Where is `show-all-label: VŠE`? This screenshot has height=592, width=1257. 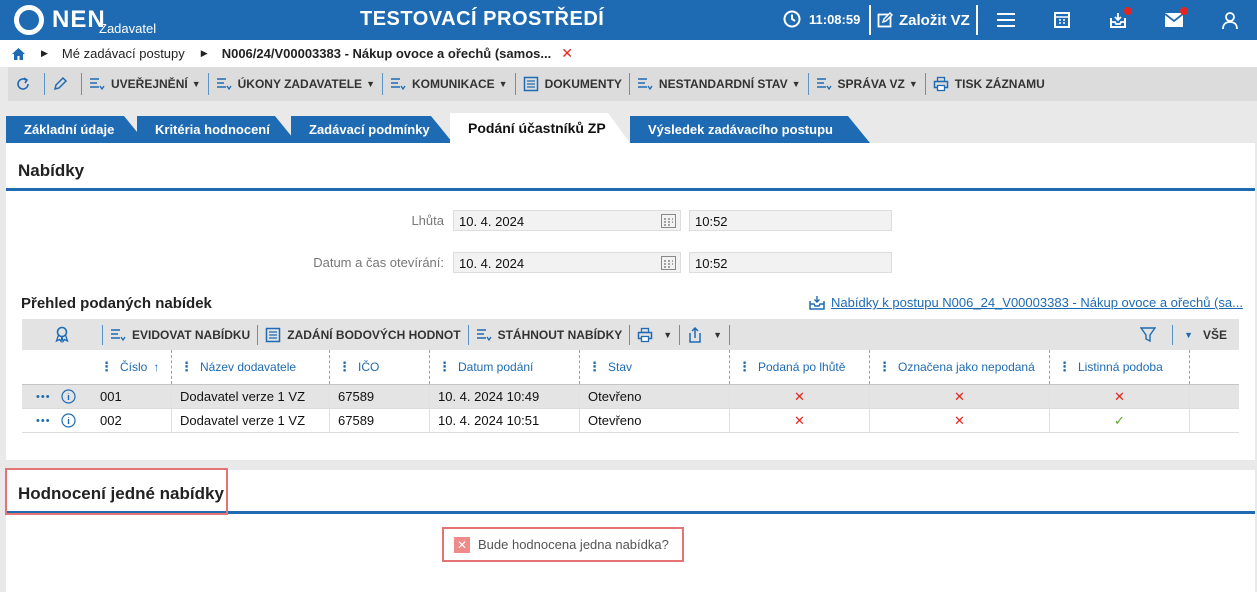 show-all-label: VŠE is located at coordinates (1214, 334).